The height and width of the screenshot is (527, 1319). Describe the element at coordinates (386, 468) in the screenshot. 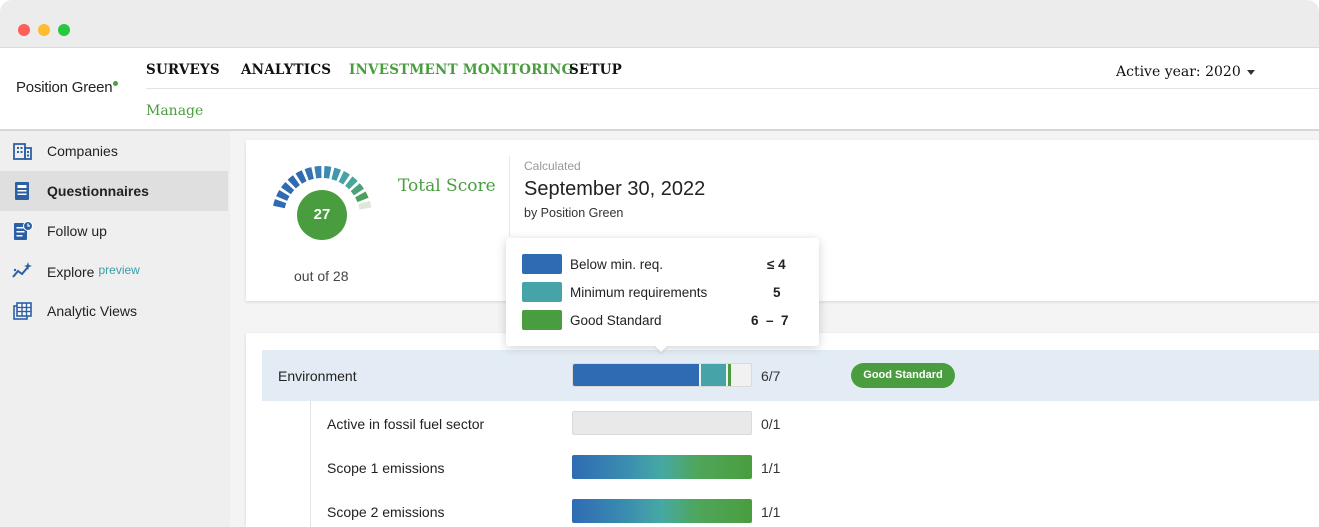

I see `row-label-scope-1: Scope 1 emissions` at that location.